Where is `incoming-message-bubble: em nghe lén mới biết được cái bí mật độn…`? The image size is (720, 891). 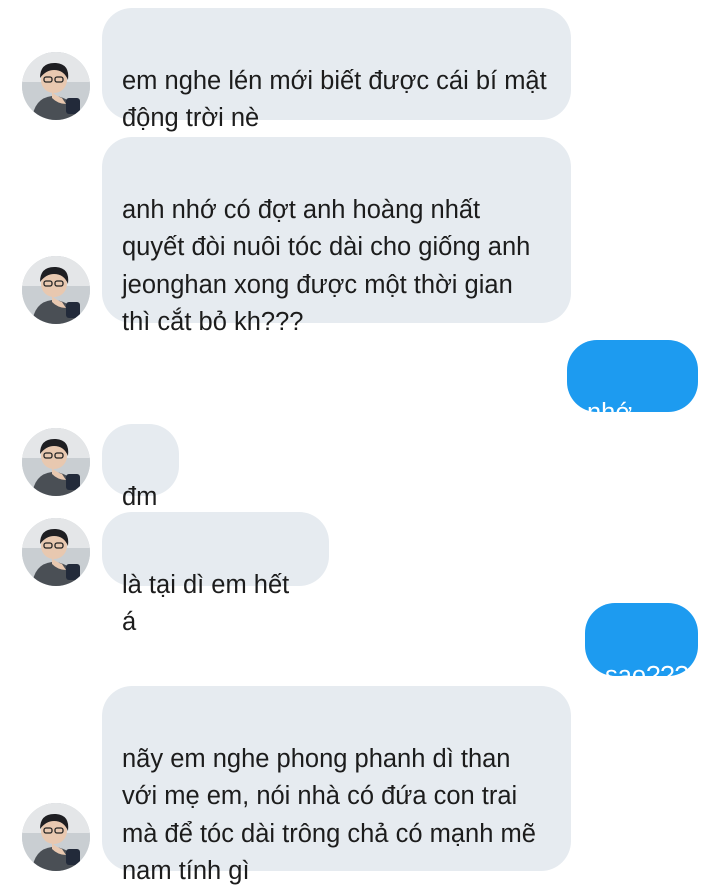 incoming-message-bubble: em nghe lén mới biết được cái bí mật độn… is located at coordinates (336, 87).